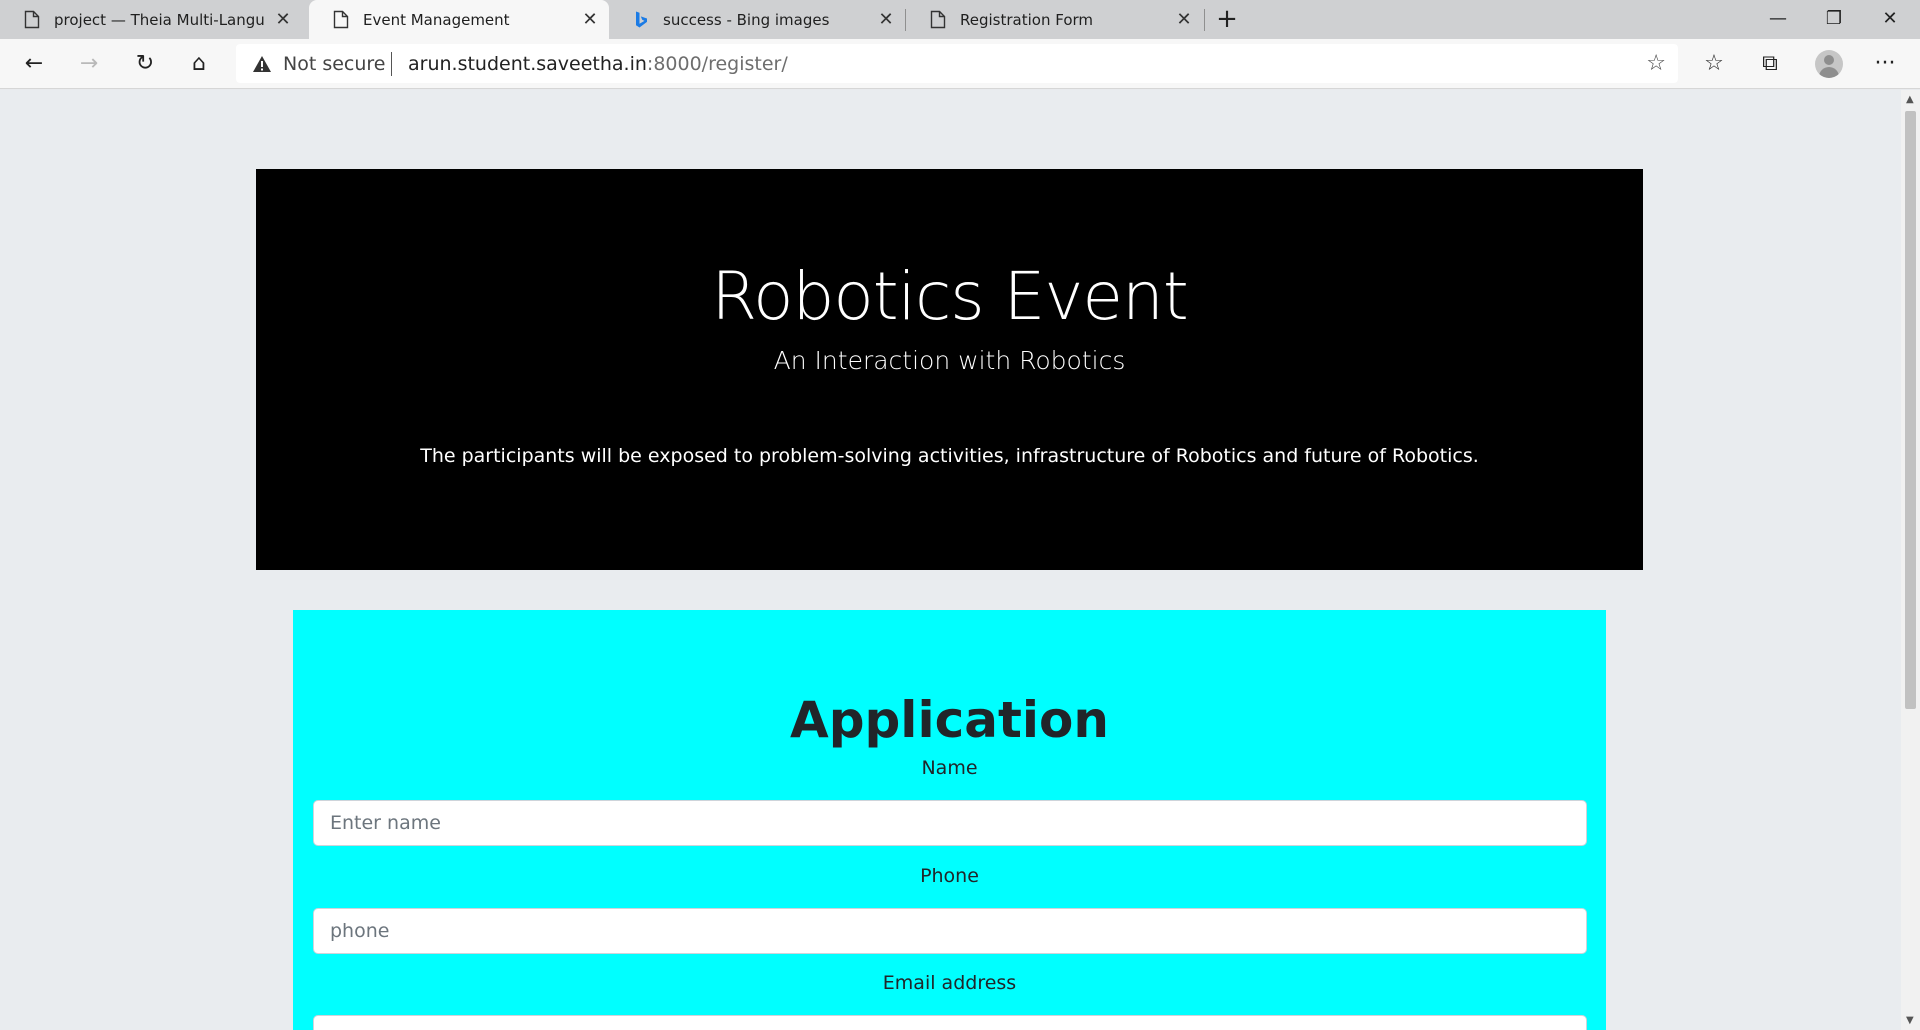  What do you see at coordinates (1834, 19) in the screenshot?
I see `restore-button: ❐` at bounding box center [1834, 19].